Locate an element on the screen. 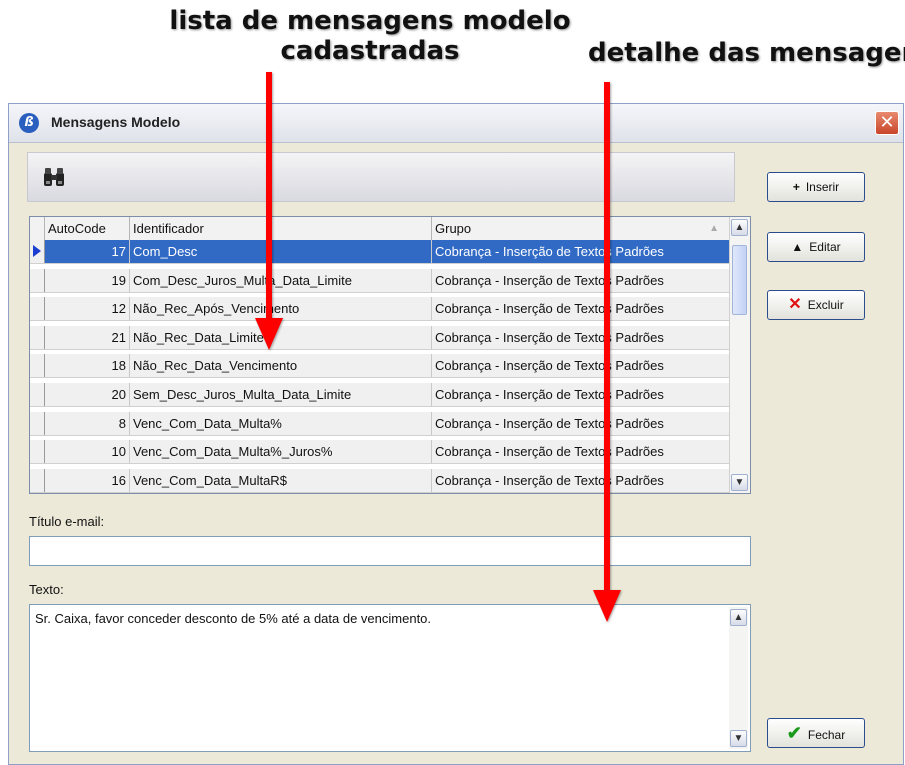  scroll-down-icon: ▼ is located at coordinates (739, 482).